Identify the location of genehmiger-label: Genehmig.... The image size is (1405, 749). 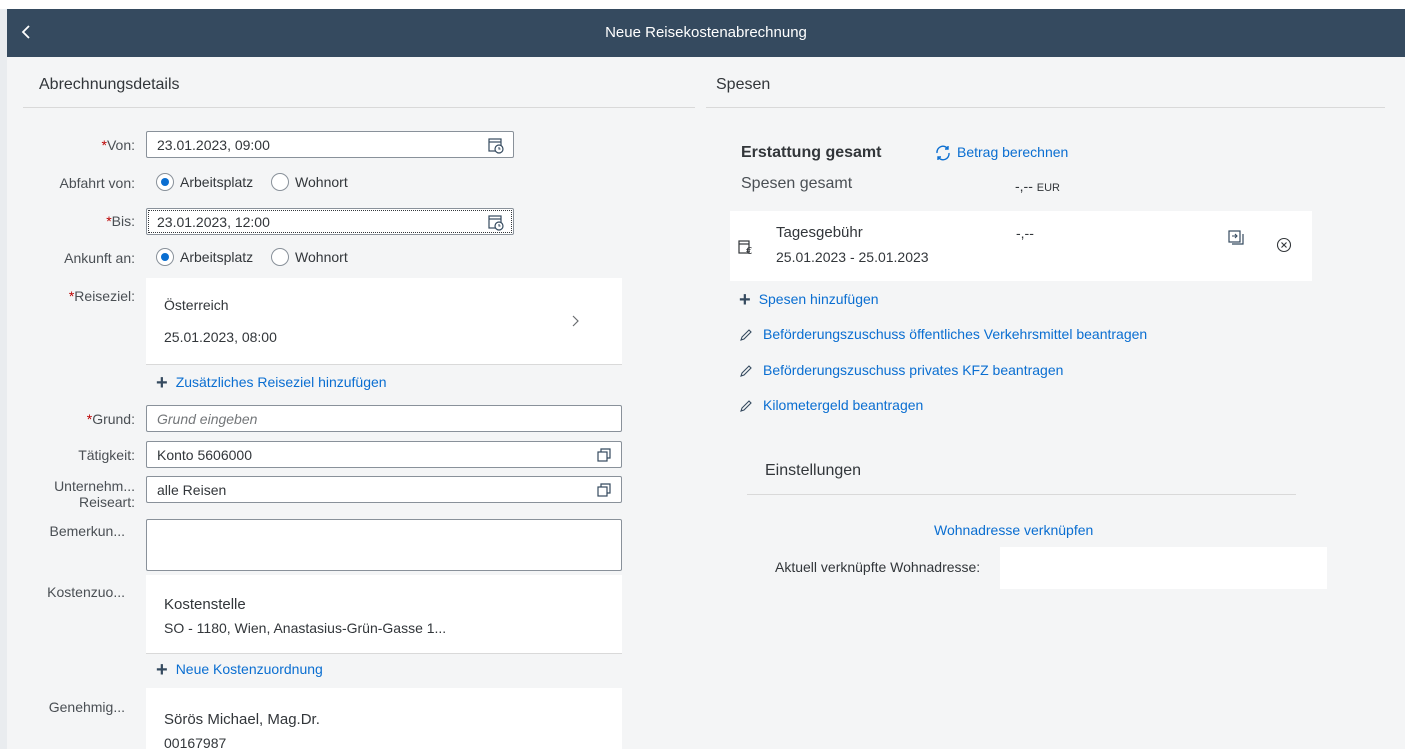
(86, 707).